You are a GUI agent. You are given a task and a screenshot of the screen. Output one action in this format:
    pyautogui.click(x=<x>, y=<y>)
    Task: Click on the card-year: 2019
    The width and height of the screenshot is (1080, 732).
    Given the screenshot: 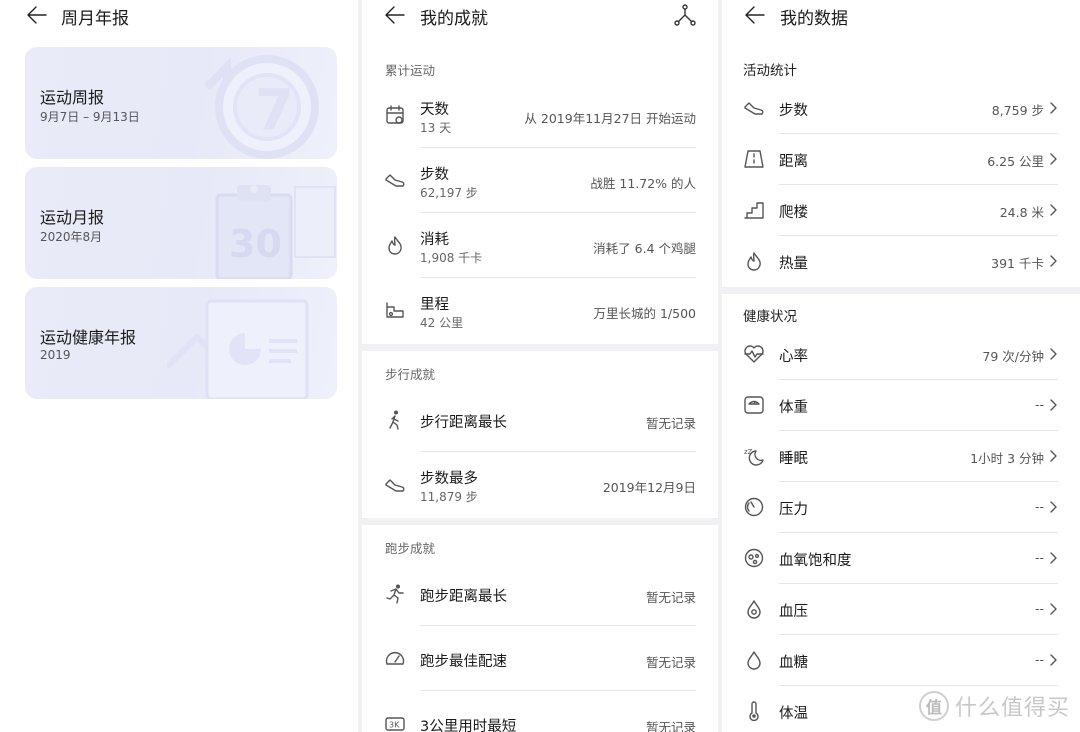 What is the action you would take?
    pyautogui.click(x=55, y=355)
    